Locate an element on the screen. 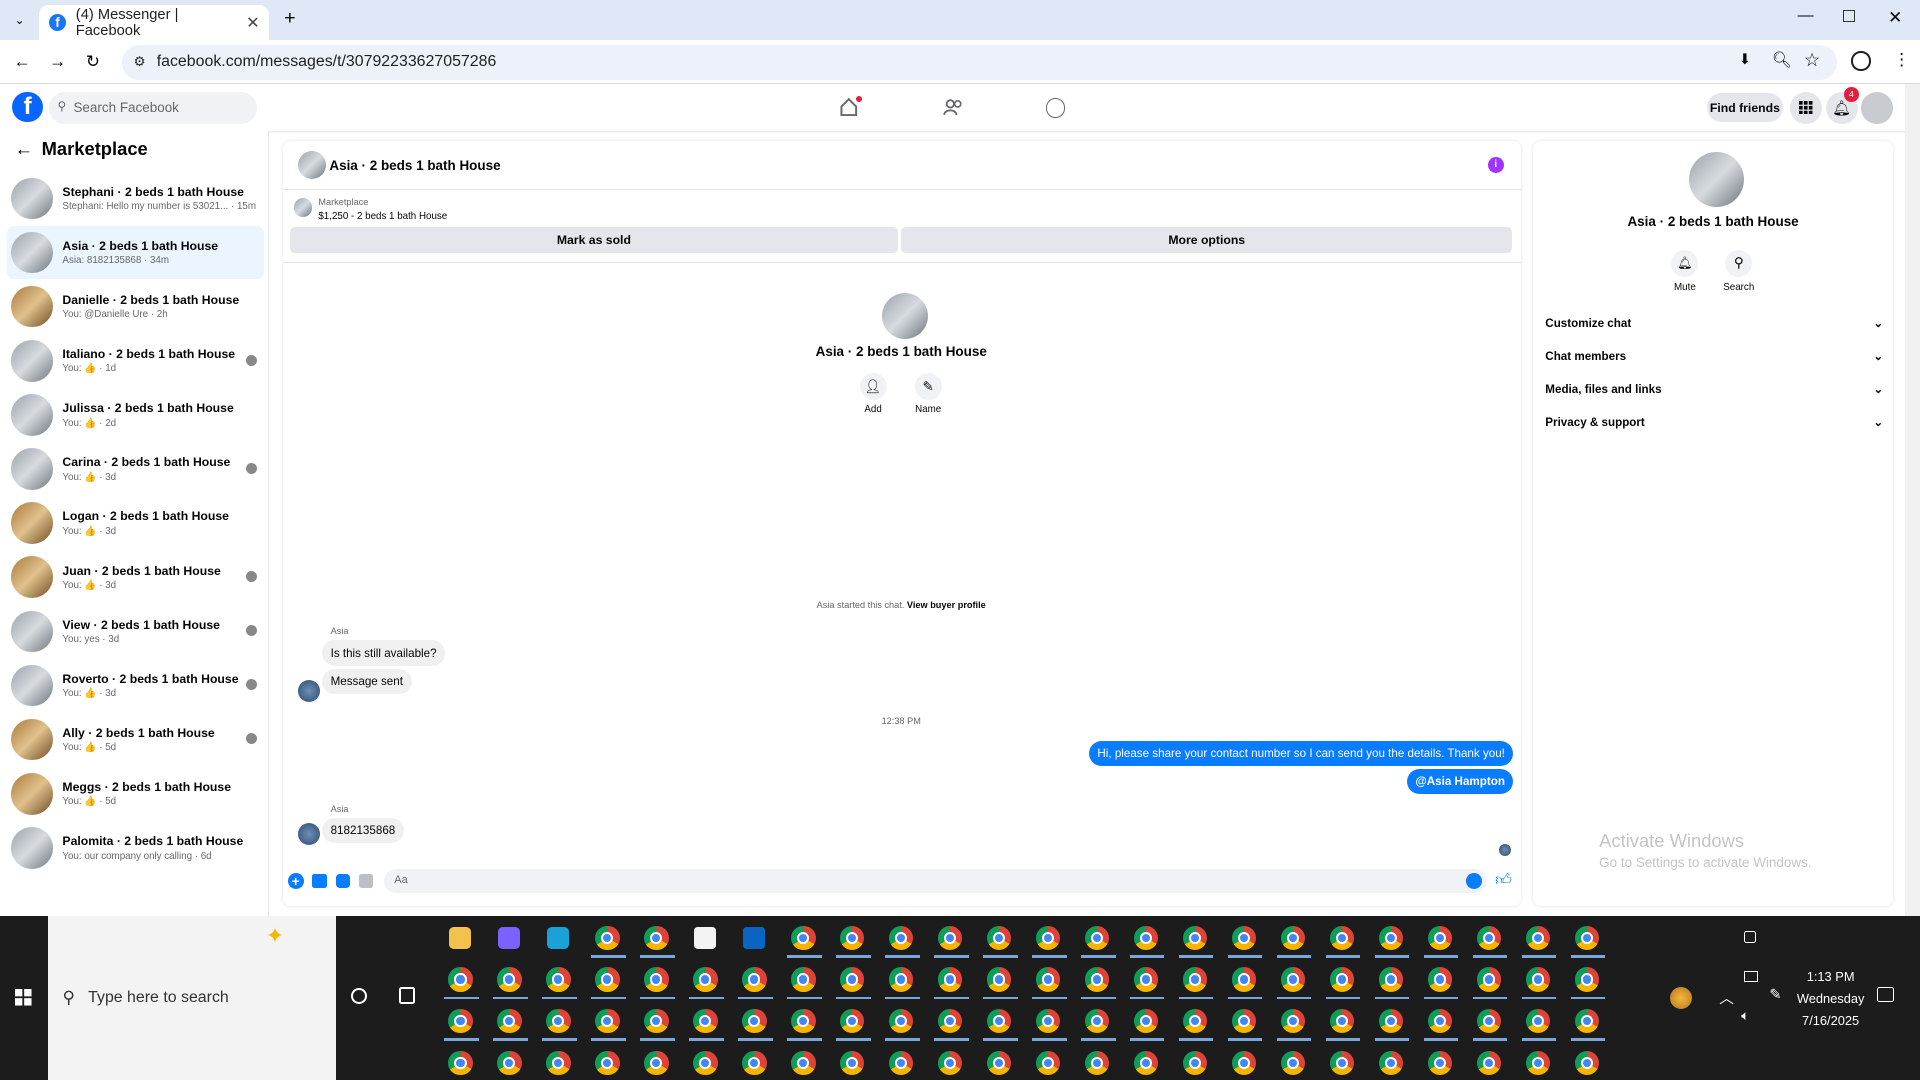 The height and width of the screenshot is (1080, 1920). bookmark-star-icon: ☆ is located at coordinates (1812, 60).